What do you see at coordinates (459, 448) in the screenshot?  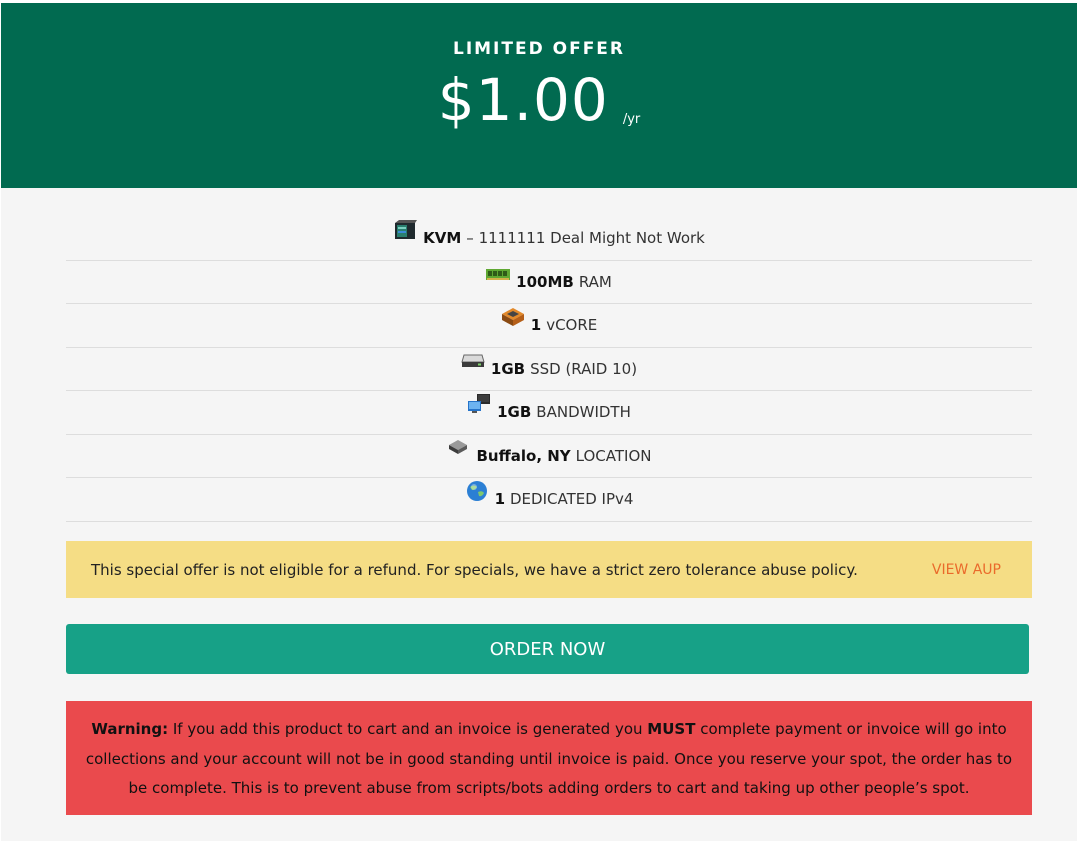 I see `location-server-icon` at bounding box center [459, 448].